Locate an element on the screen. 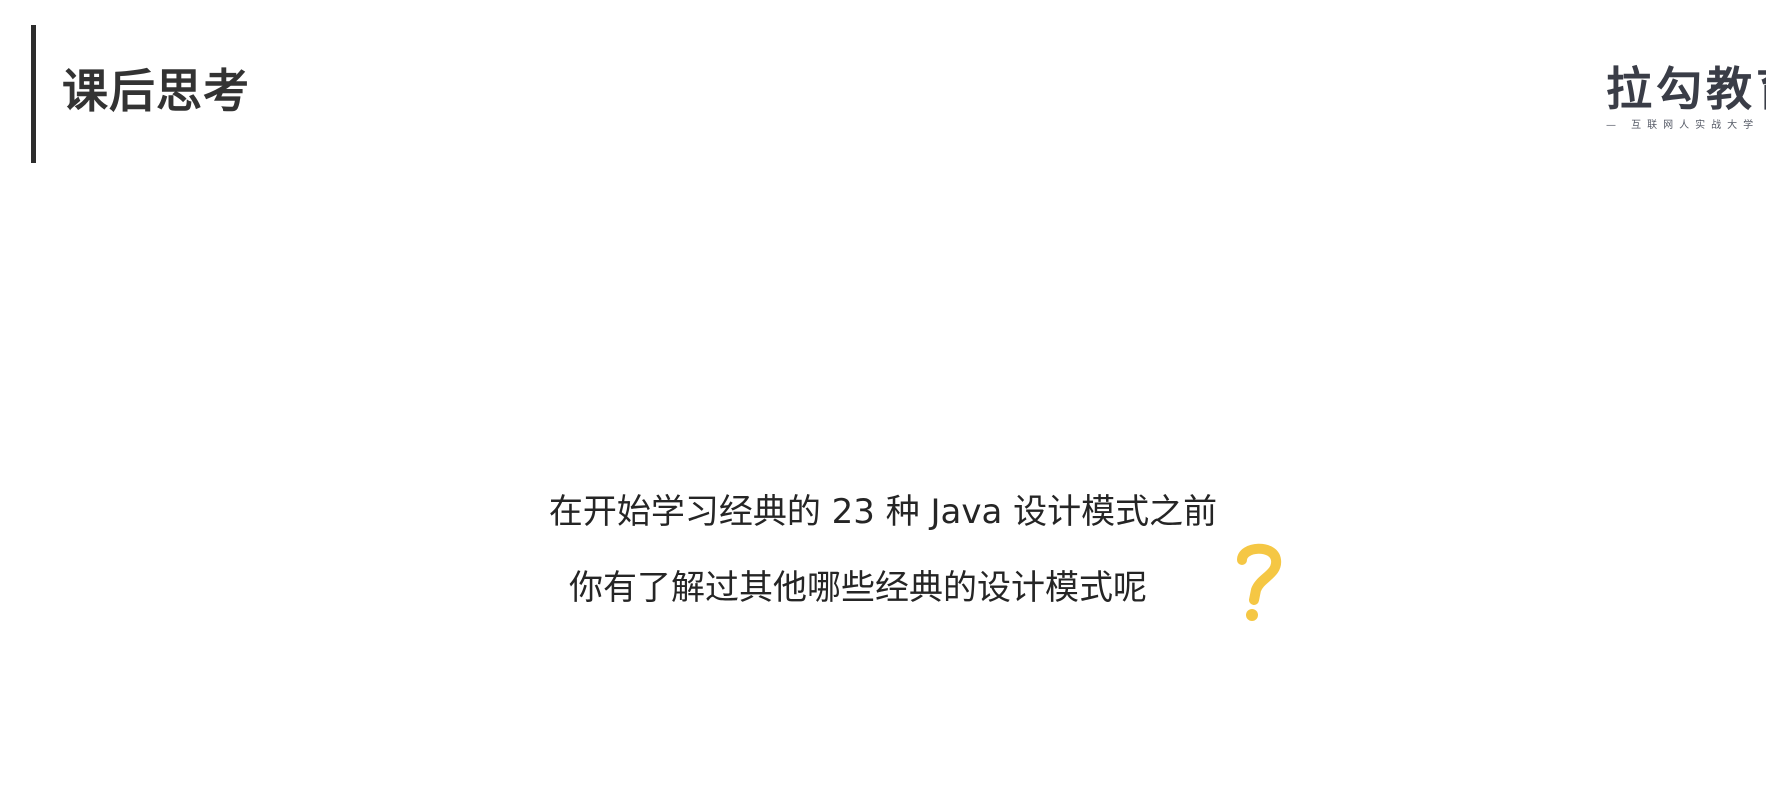  brand-slogan: — 互联网人实战大学 is located at coordinates (1683, 125).